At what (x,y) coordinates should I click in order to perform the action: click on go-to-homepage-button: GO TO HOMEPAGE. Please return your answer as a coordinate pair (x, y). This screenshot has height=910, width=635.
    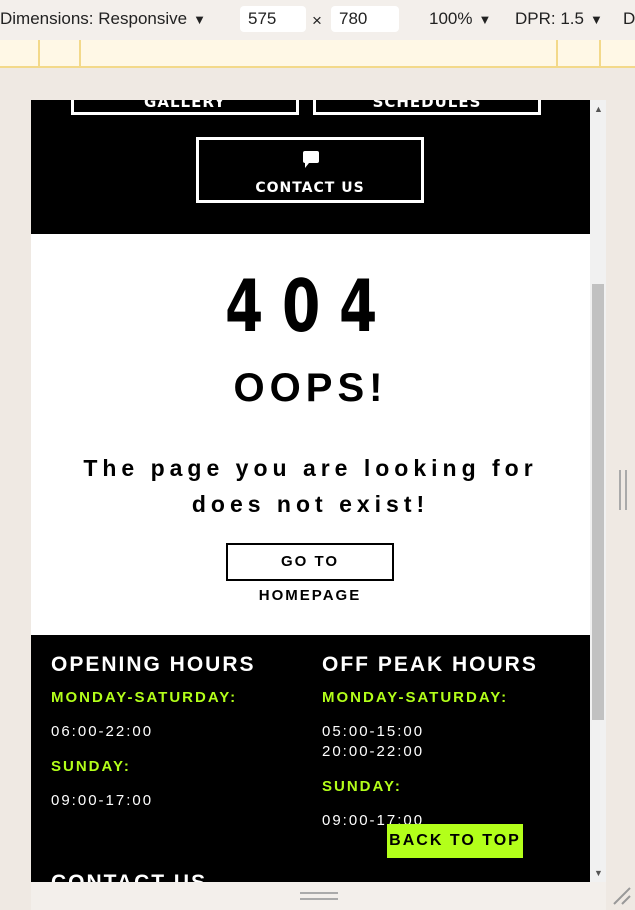
    Looking at the image, I should click on (310, 573).